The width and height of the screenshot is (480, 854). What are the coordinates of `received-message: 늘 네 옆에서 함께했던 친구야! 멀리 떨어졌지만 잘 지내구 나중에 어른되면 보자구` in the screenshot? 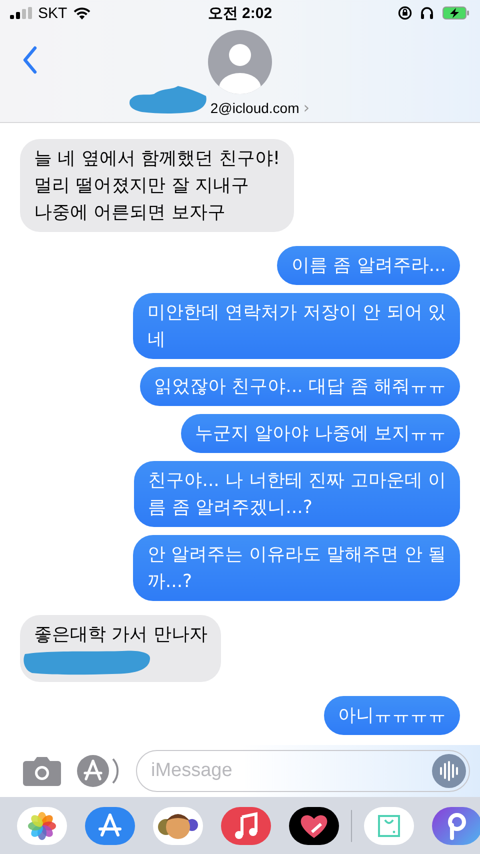 It's located at (157, 185).